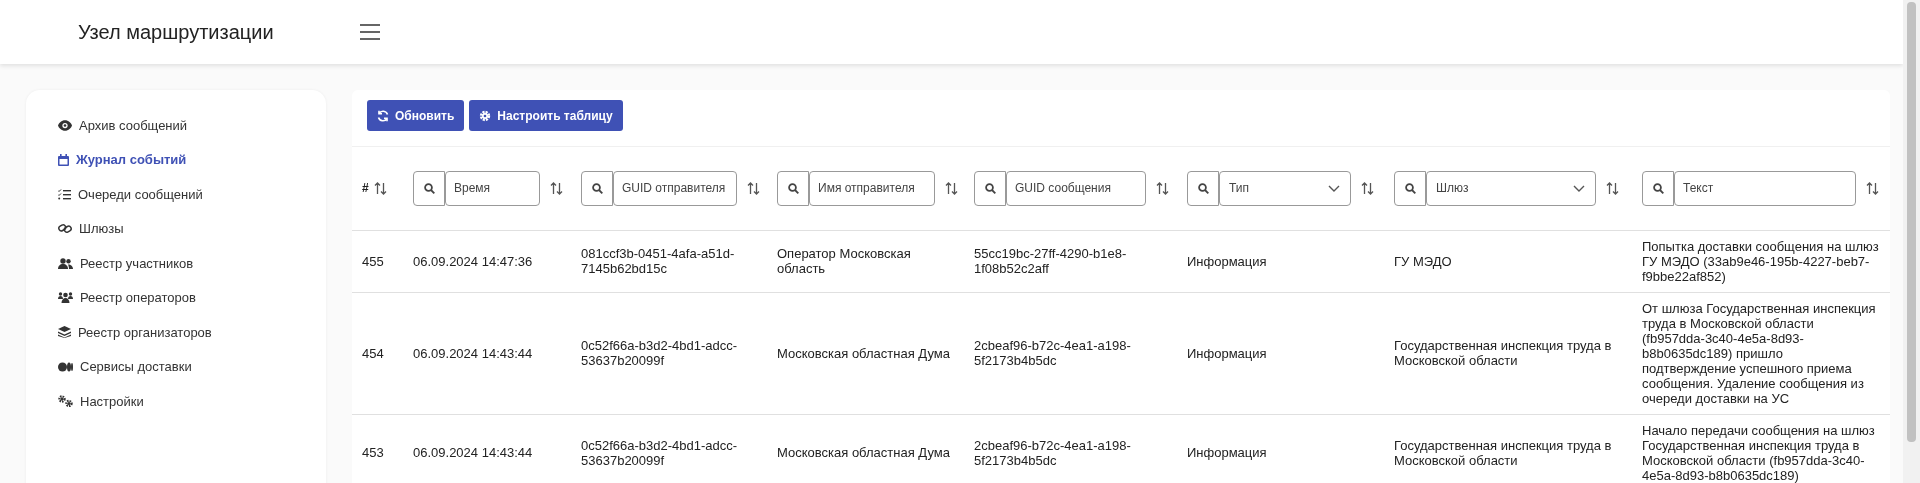 The height and width of the screenshot is (483, 1920). Describe the element at coordinates (492, 188) in the screenshot. I see `filter-field: Время` at that location.